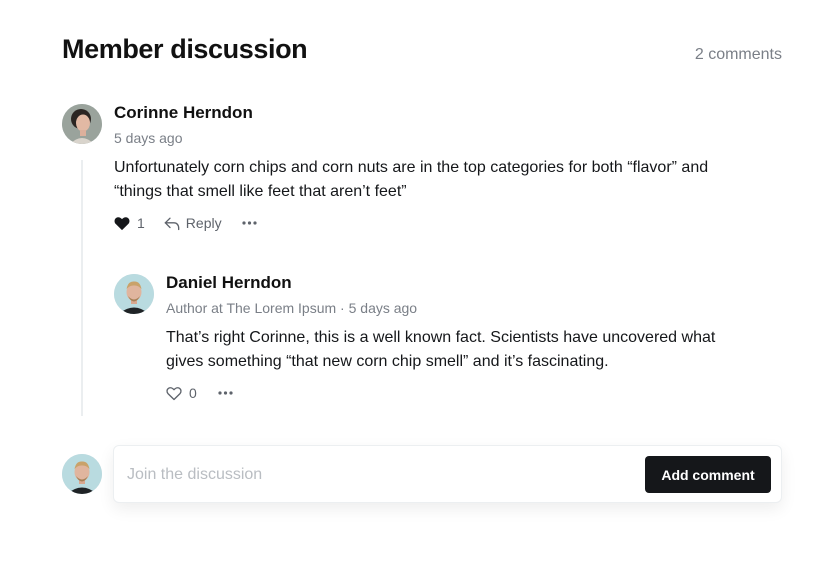 The width and height of the screenshot is (828, 568). What do you see at coordinates (82, 288) in the screenshot?
I see `thread-line` at bounding box center [82, 288].